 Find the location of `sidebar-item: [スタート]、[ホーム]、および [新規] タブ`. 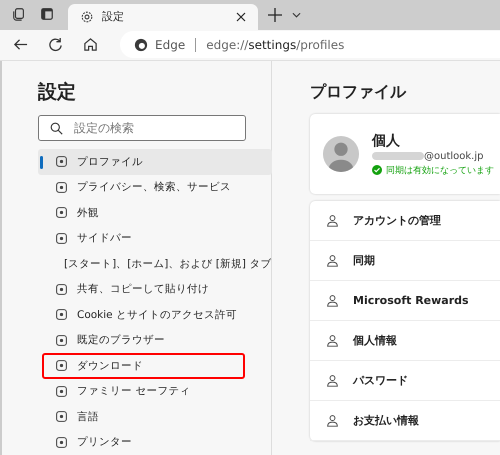

sidebar-item: [スタート]、[ホーム]、および [新規] タブ is located at coordinates (155, 263).